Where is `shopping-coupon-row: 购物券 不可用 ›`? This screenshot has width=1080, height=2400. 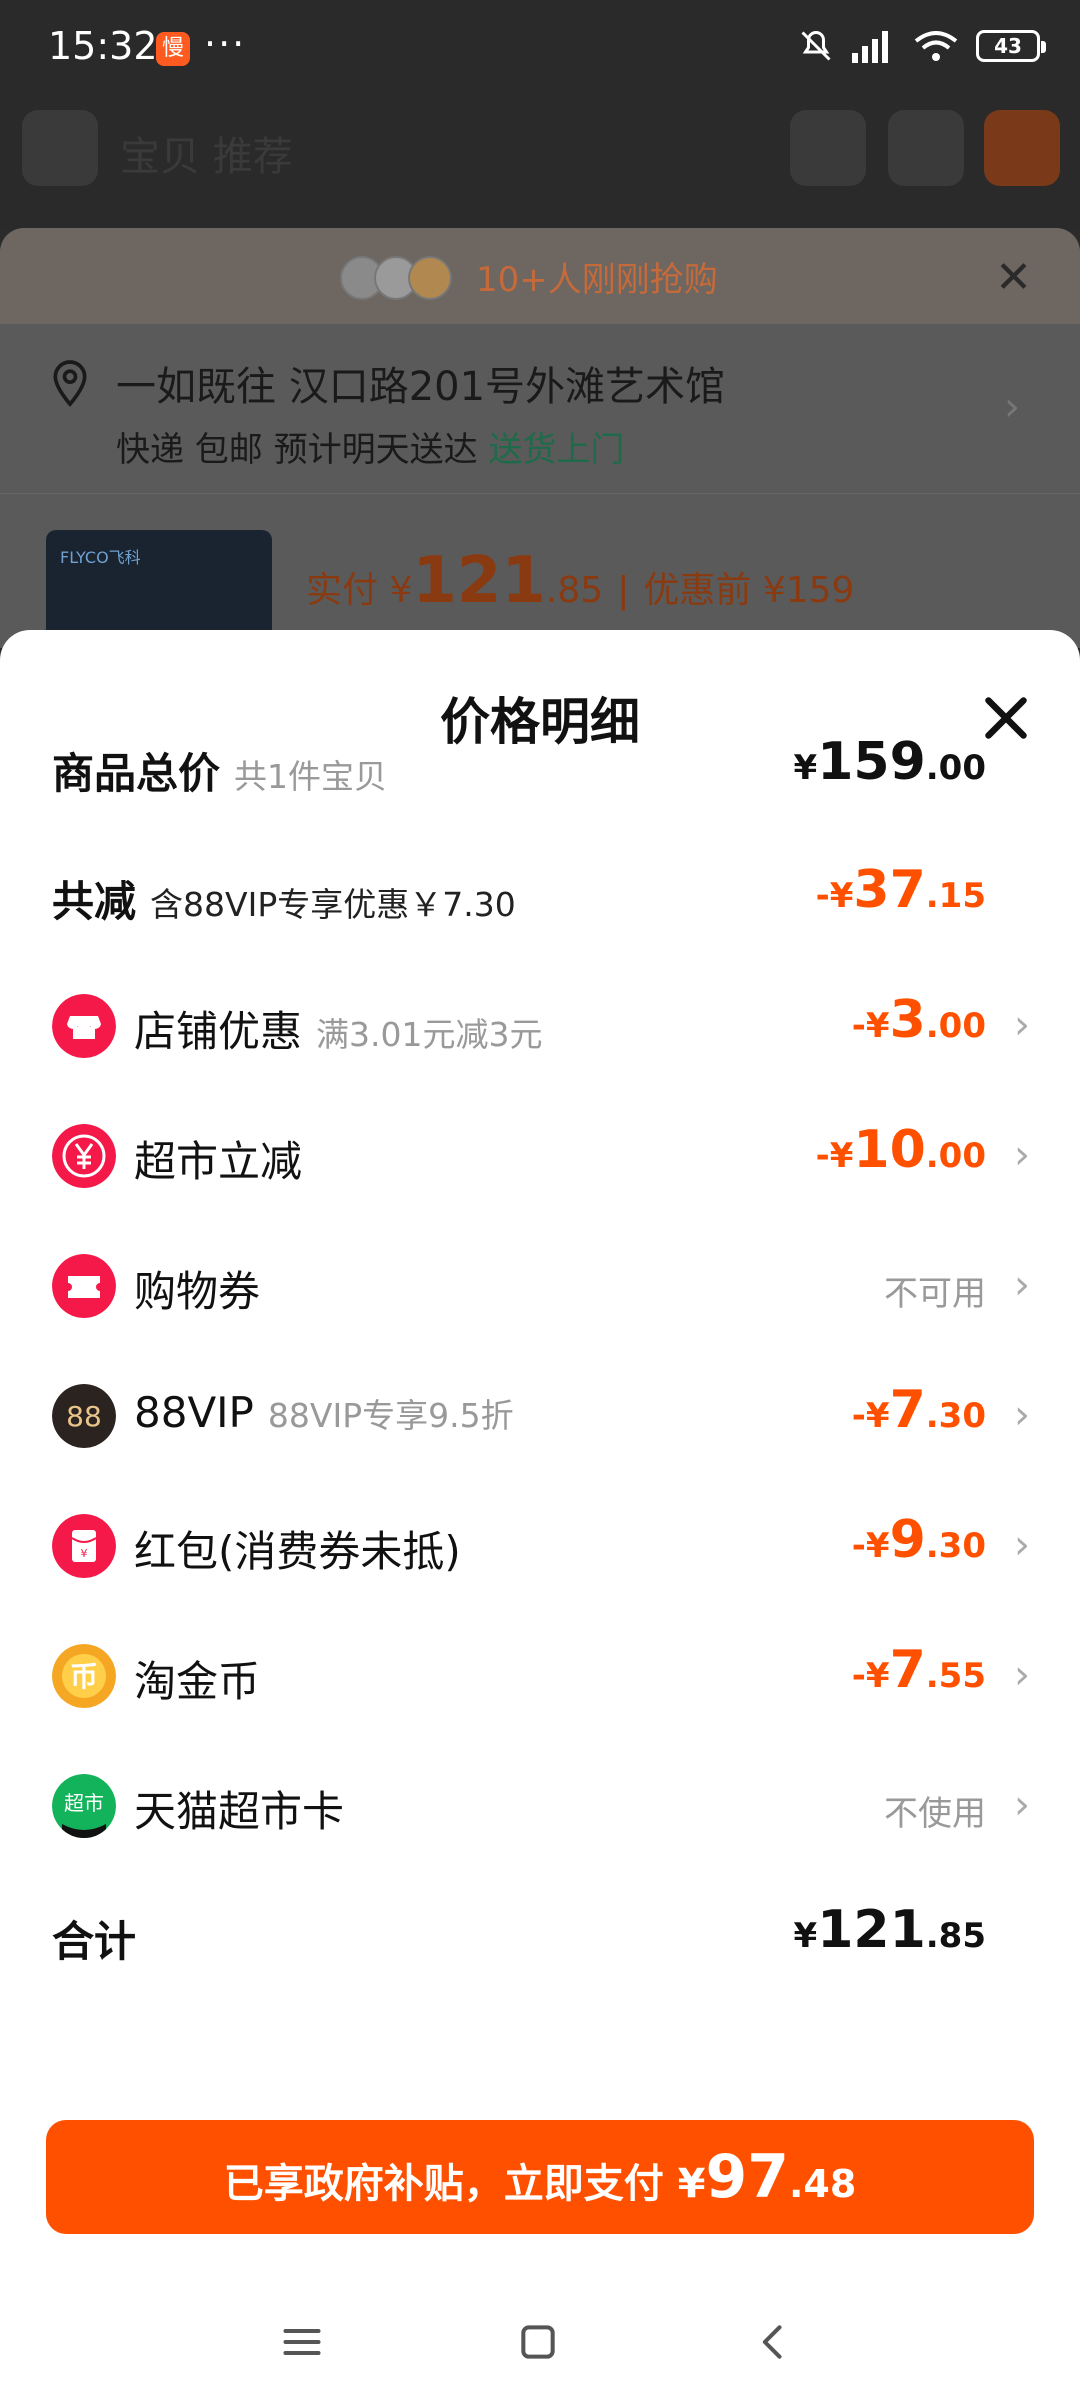 shopping-coupon-row: 购物券 不可用 › is located at coordinates (540, 1285).